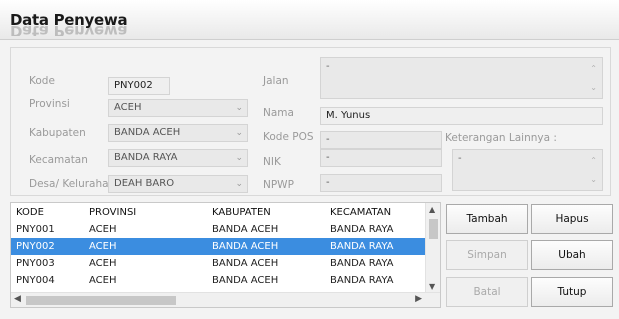 The width and height of the screenshot is (619, 319). I want to click on npwp-label: NPWP, so click(278, 185).